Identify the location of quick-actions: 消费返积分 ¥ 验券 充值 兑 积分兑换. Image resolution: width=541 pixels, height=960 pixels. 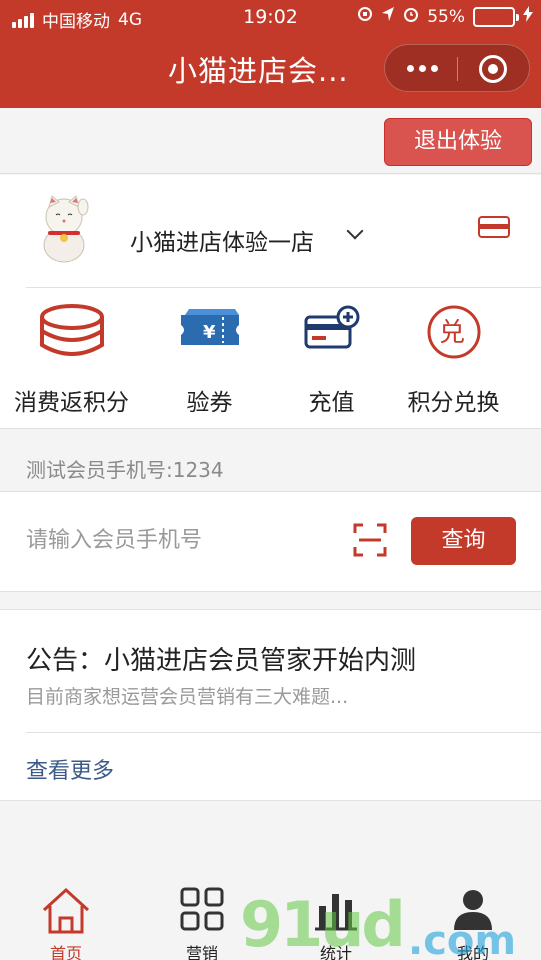
(270, 360).